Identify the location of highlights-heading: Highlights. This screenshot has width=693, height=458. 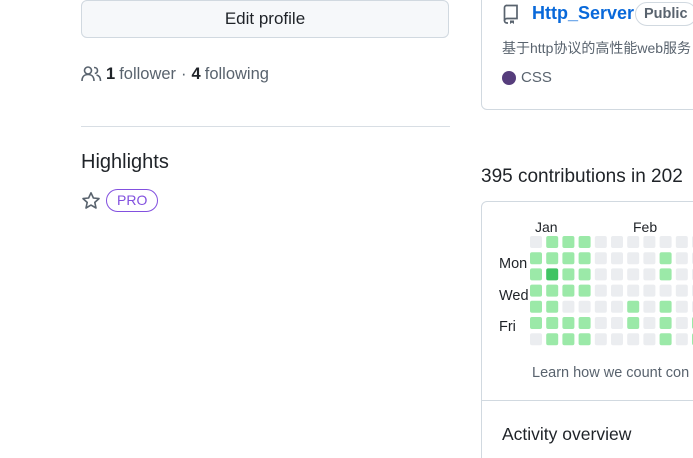
(125, 162).